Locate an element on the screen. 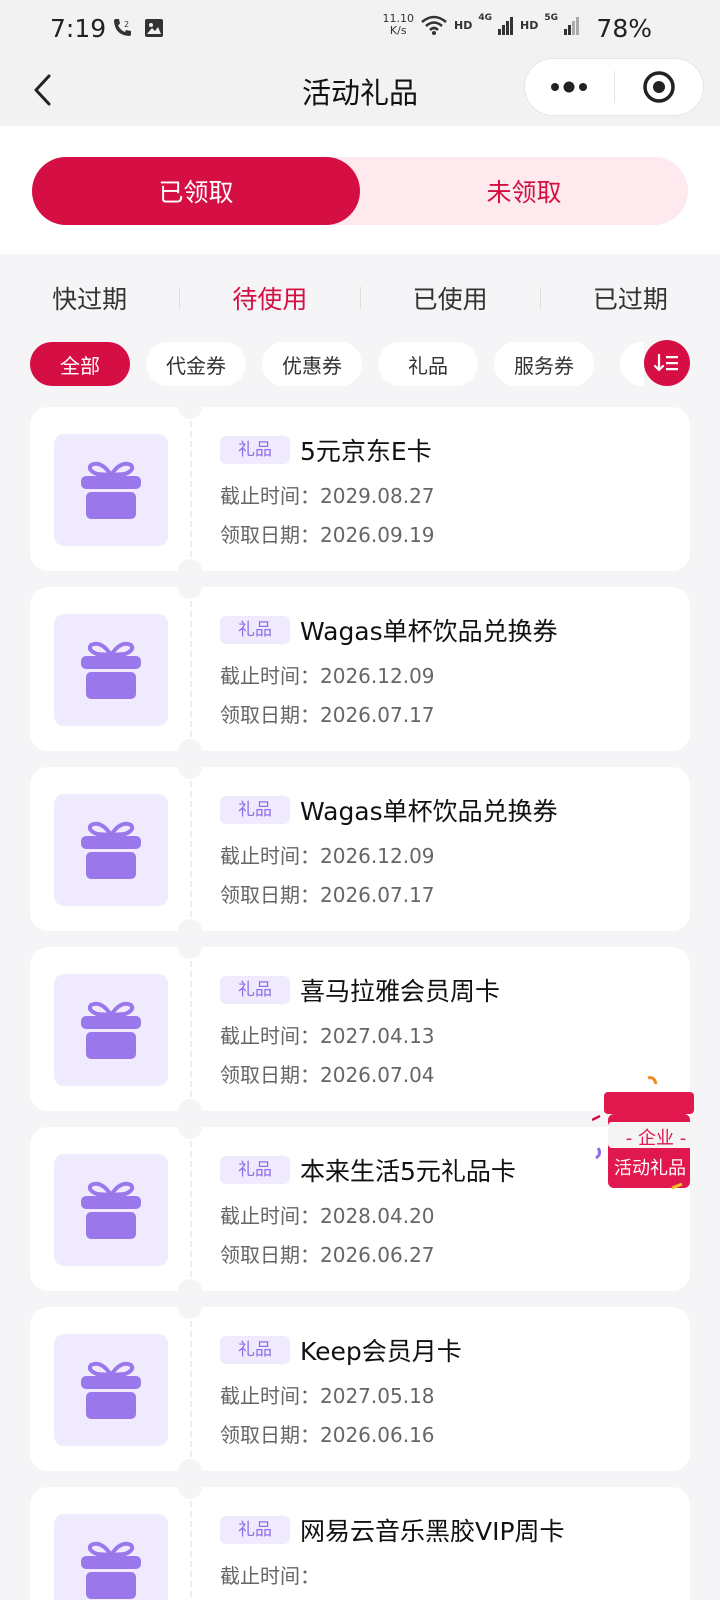 This screenshot has height=1600, width=720. network-speed: 11.10 K/s is located at coordinates (399, 25).